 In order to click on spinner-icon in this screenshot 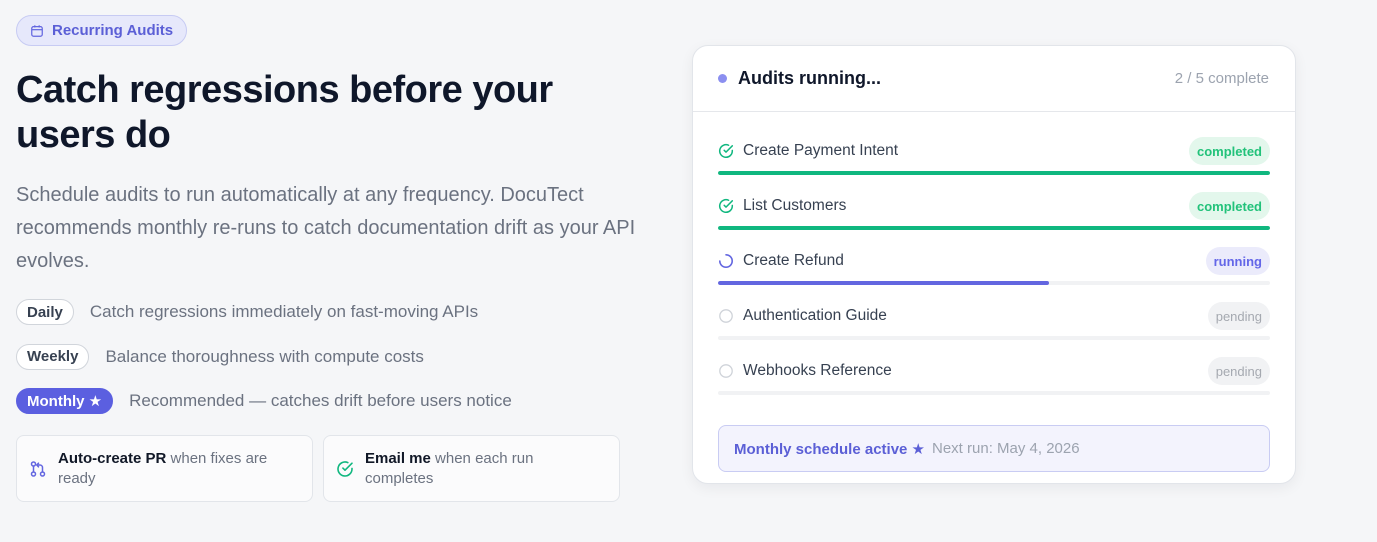, I will do `click(726, 261)`.